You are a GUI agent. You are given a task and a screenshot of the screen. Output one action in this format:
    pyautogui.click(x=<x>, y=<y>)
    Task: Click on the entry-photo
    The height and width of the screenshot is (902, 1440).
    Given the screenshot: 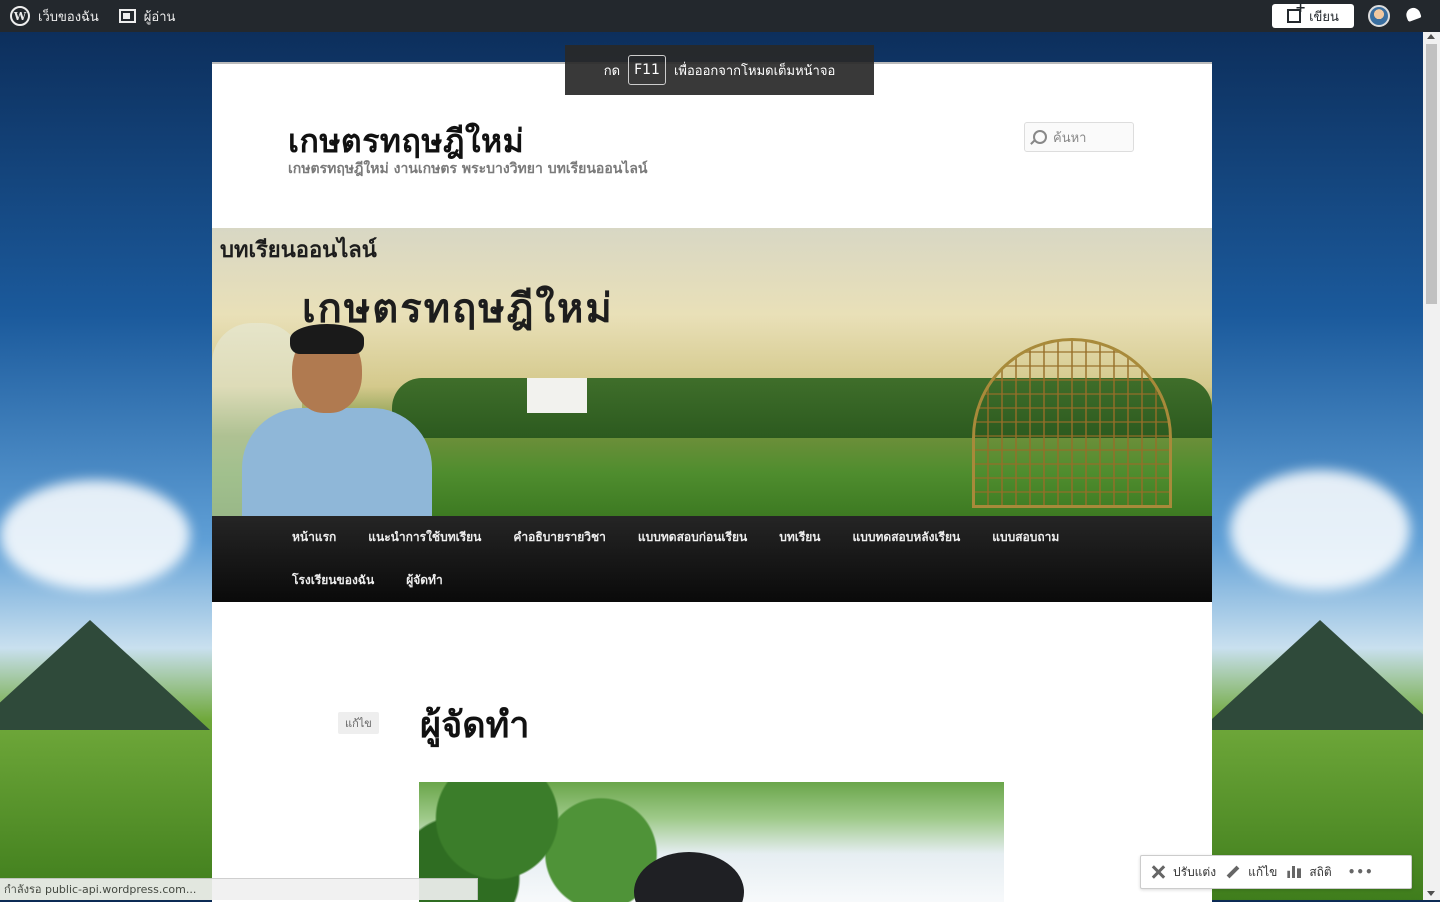 What is the action you would take?
    pyautogui.click(x=711, y=842)
    